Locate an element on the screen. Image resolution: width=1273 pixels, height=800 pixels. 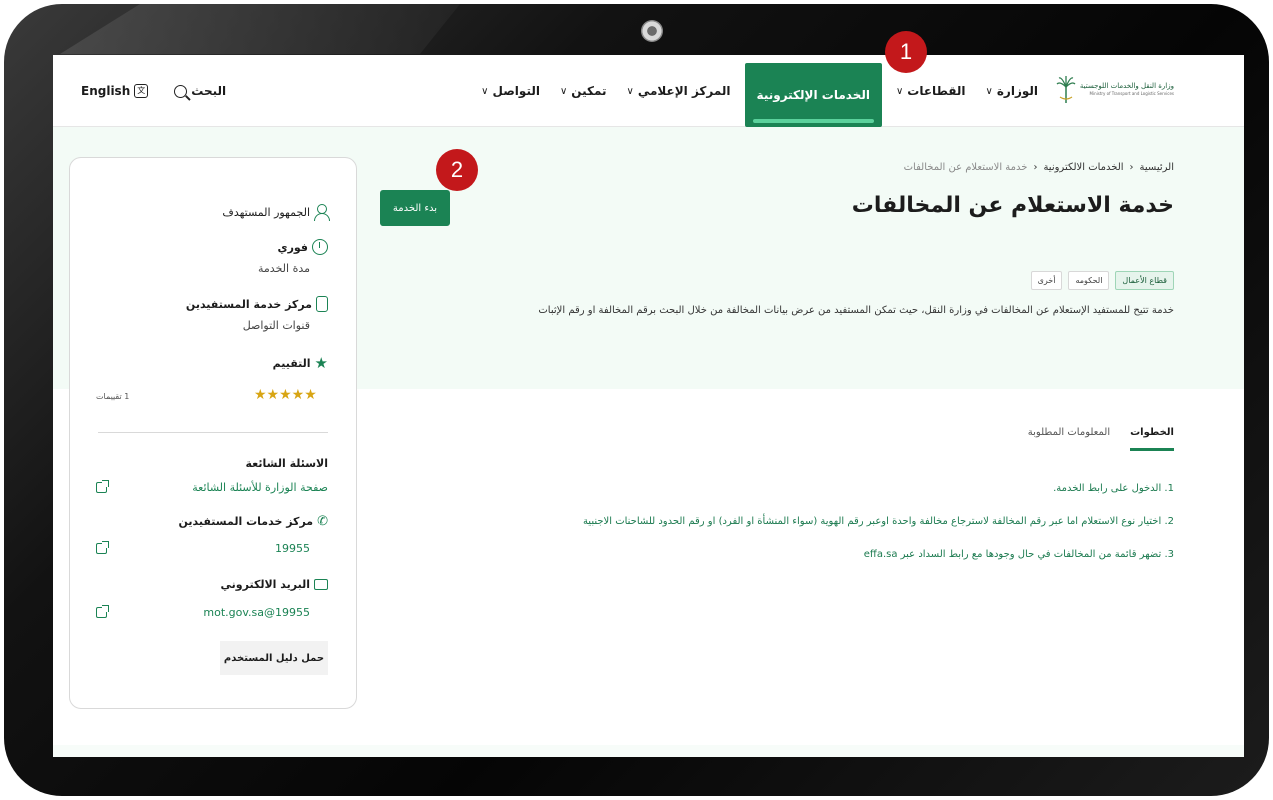
nav-sectors: القطاعات ∨ is located at coordinates (931, 91).